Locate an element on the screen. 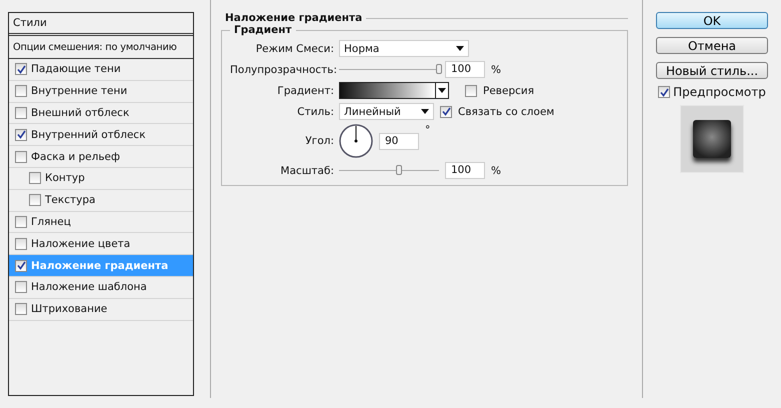 Image resolution: width=781 pixels, height=408 pixels. scale-field: 100 is located at coordinates (465, 170).